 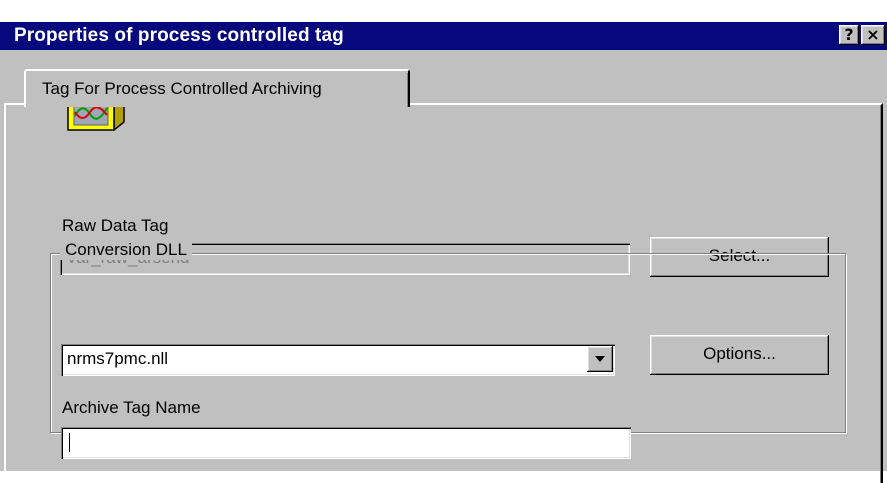 I want to click on tab-label: Tag For Process Controlled Archiving, so click(x=182, y=88).